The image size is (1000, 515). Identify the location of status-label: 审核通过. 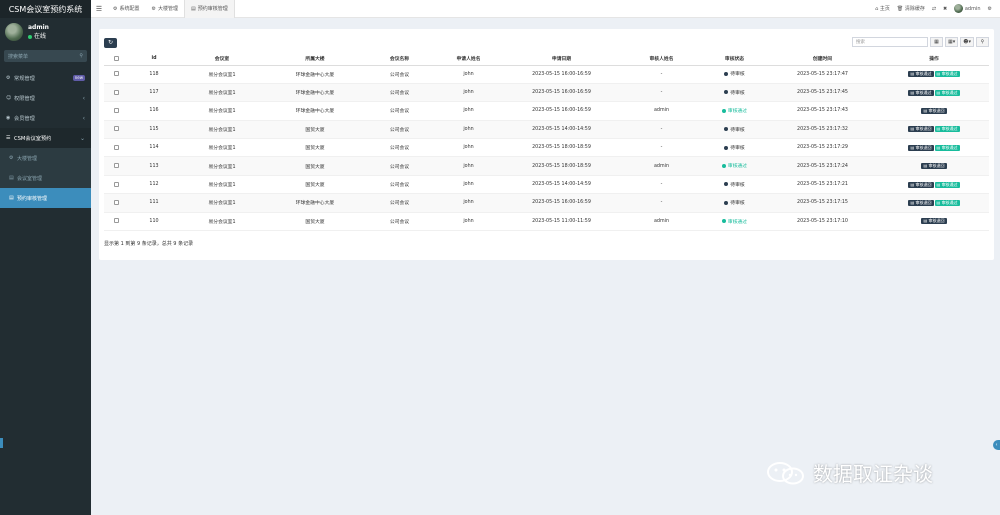
(737, 112).